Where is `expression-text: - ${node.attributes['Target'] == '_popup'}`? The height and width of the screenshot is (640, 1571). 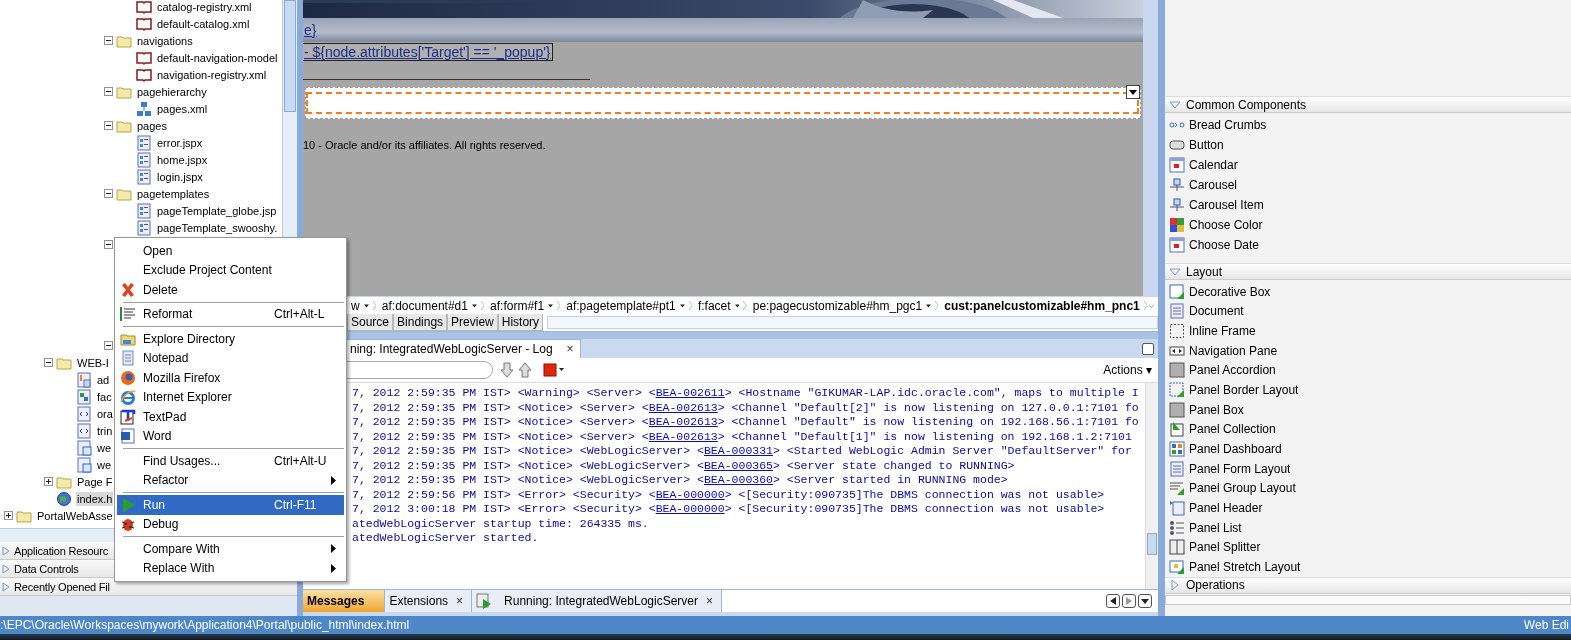
expression-text: - ${node.attributes['Target'] == '_popup'} is located at coordinates (428, 52).